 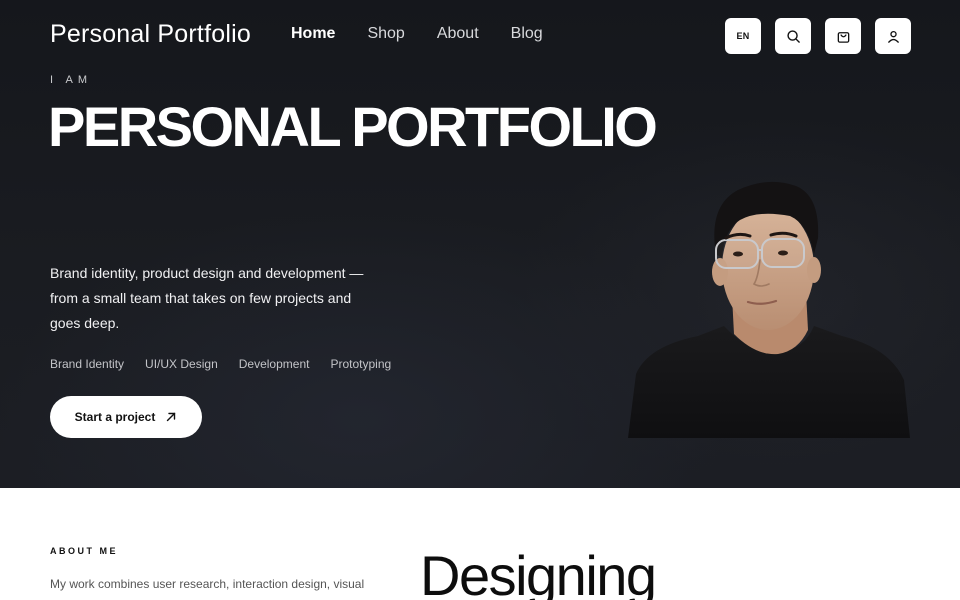 What do you see at coordinates (71, 80) in the screenshot?
I see `hero-eyebrow: I AM` at bounding box center [71, 80].